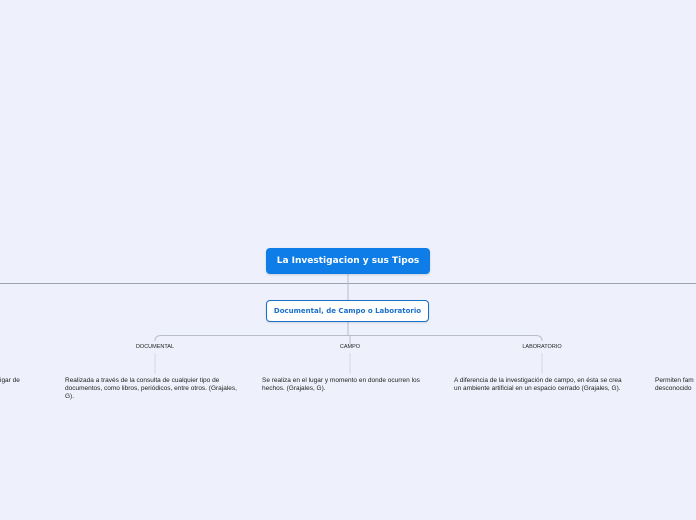 This screenshot has width=696, height=520. What do you see at coordinates (347, 311) in the screenshot?
I see `main-topic: Documental, de Campo o Laboratorio` at bounding box center [347, 311].